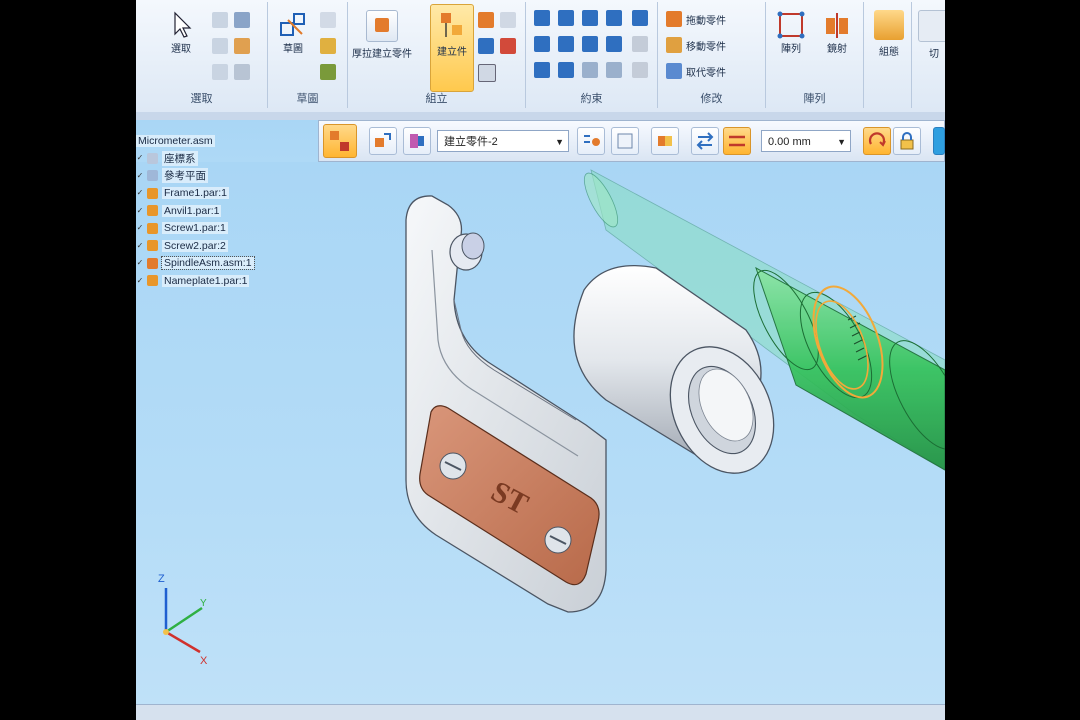 Image resolution: width=1080 pixels, height=720 pixels. What do you see at coordinates (540, 712) in the screenshot?
I see `status-bar` at bounding box center [540, 712].